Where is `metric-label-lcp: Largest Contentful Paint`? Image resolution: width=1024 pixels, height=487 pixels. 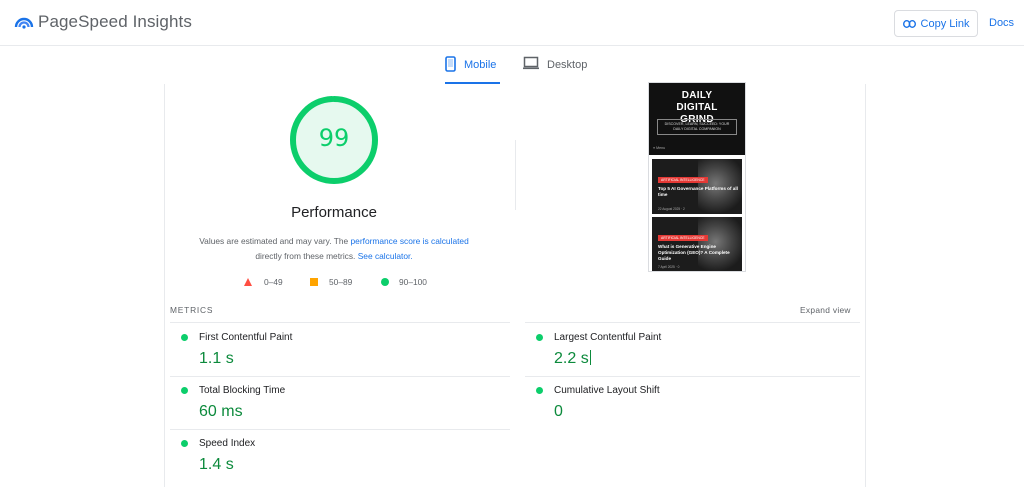 metric-label-lcp: Largest Contentful Paint is located at coordinates (608, 337).